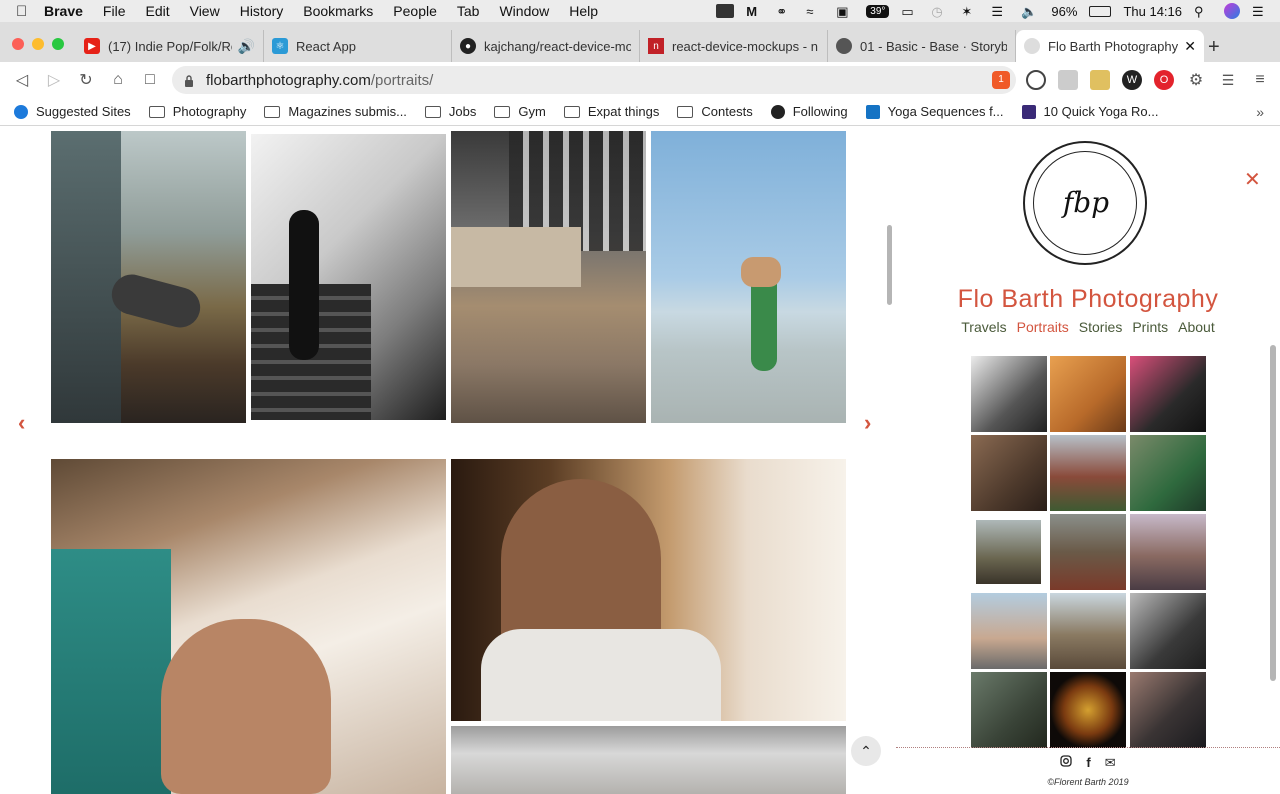 This screenshot has width=1280, height=794. What do you see at coordinates (1203, 11) in the screenshot?
I see `spotlight-icon: ⚲` at bounding box center [1203, 11].